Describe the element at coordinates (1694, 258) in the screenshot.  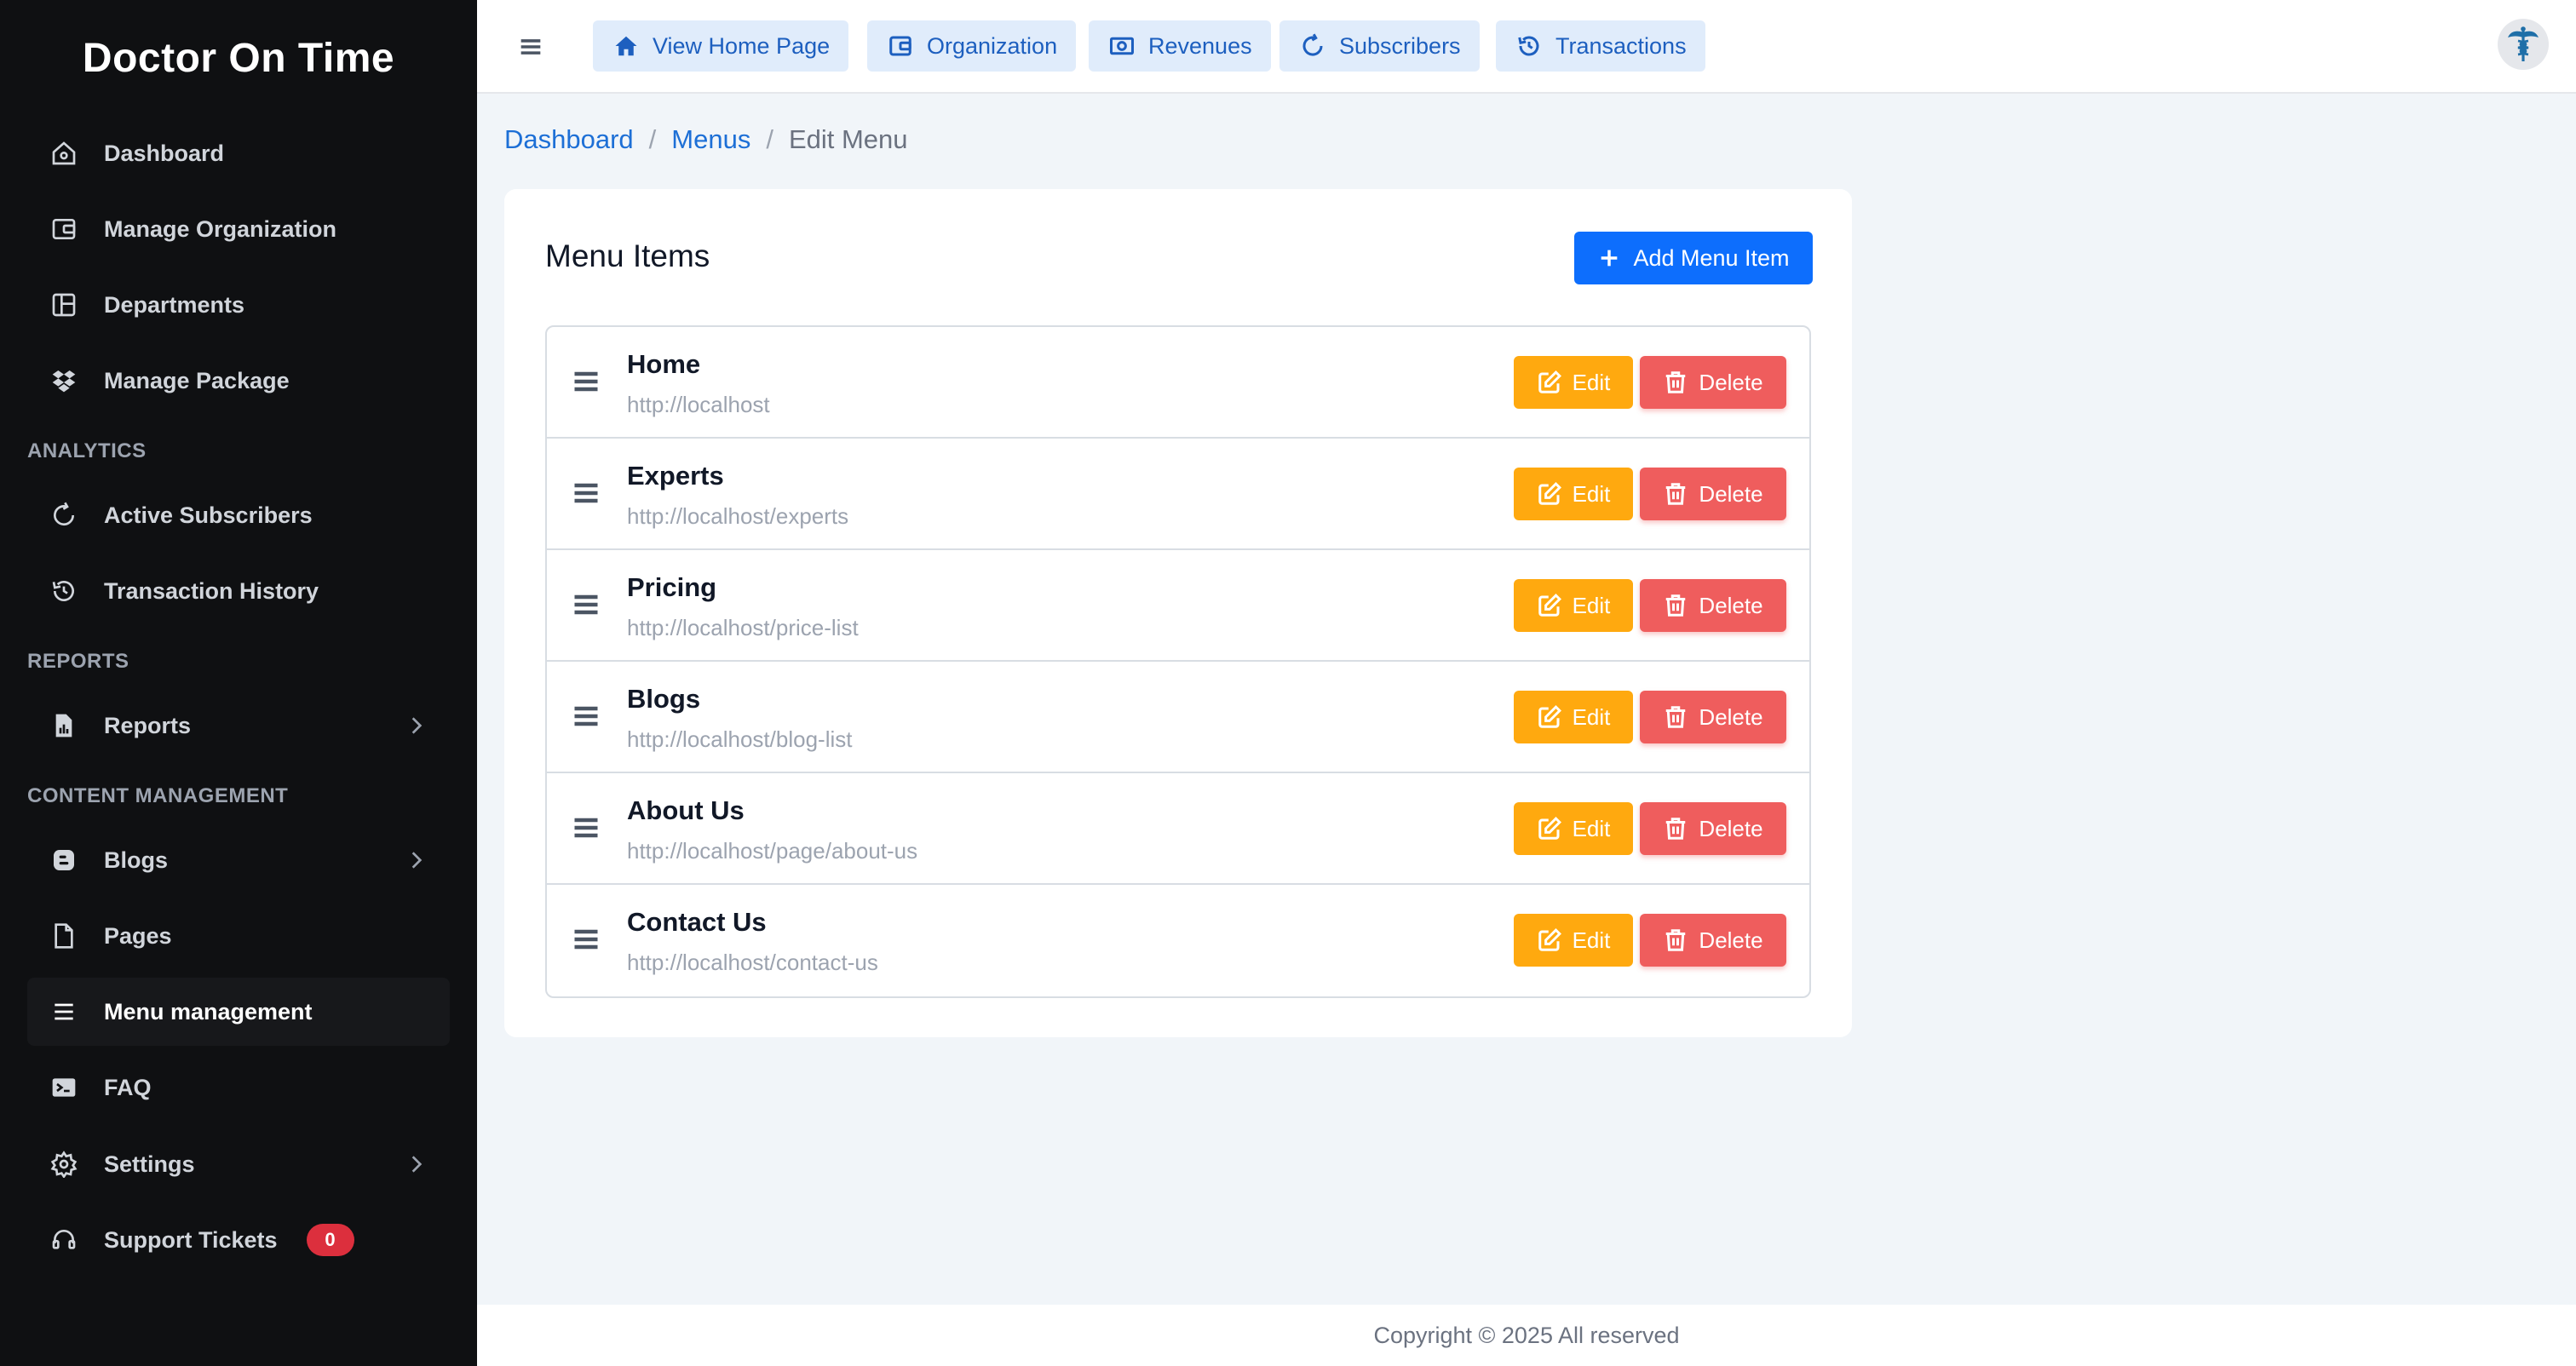
I see `add-menu-item-button: Add Menu Item` at that location.